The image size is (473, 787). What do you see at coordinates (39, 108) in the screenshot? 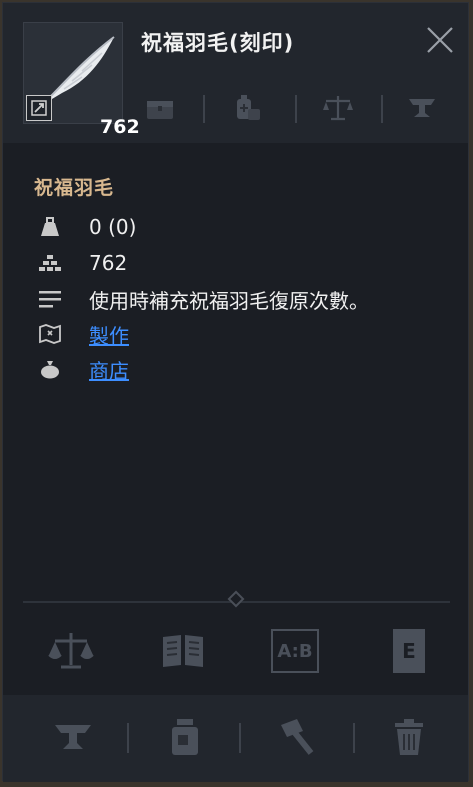
I see `engrave-badge-icon` at bounding box center [39, 108].